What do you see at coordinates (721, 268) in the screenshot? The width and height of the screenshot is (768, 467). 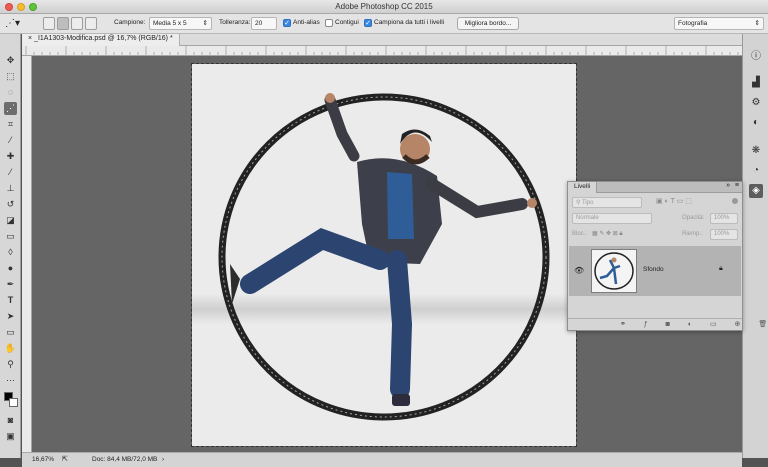 I see `lock-icon: 🔒︎` at bounding box center [721, 268].